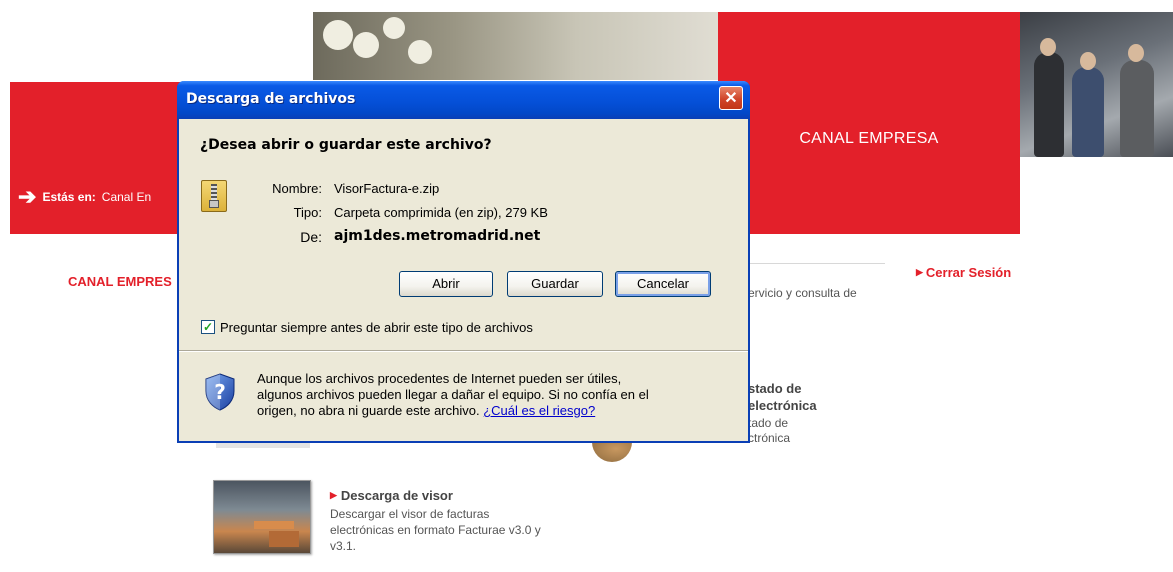 This screenshot has width=1173, height=572. What do you see at coordinates (782, 405) in the screenshot?
I see `estado-title-line2: electrónica` at bounding box center [782, 405].